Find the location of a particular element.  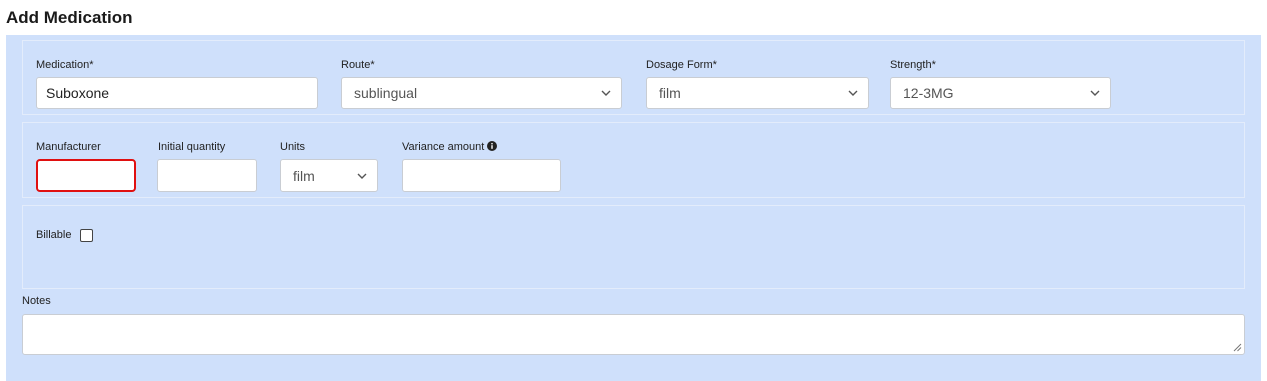

billable-checkbox is located at coordinates (86, 235).